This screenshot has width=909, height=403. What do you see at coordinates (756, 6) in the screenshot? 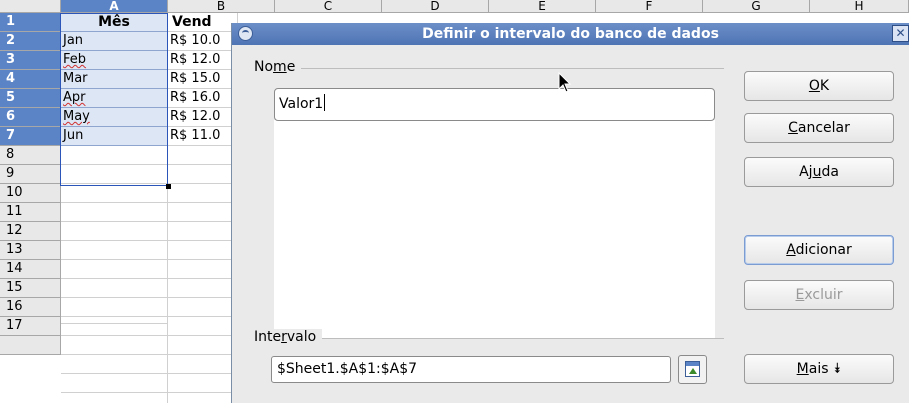
I see `column-header-g: G` at bounding box center [756, 6].